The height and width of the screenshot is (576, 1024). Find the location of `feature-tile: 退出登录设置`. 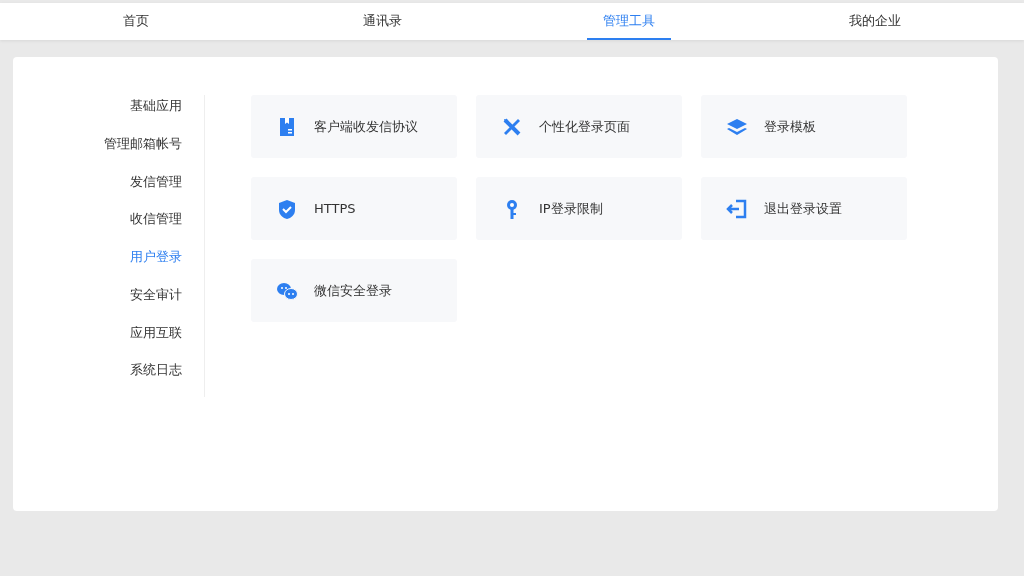

feature-tile: 退出登录设置 is located at coordinates (804, 208).